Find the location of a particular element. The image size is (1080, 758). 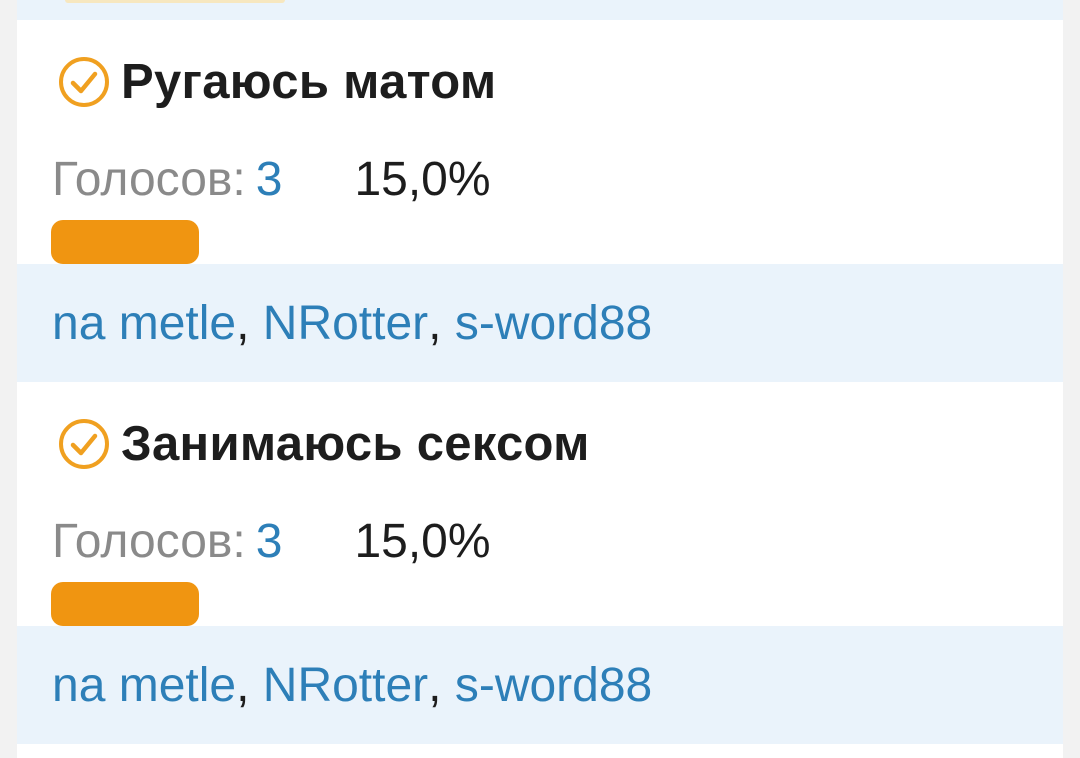

poll-option-title: Занимаюсь сексом is located at coordinates (355, 444).